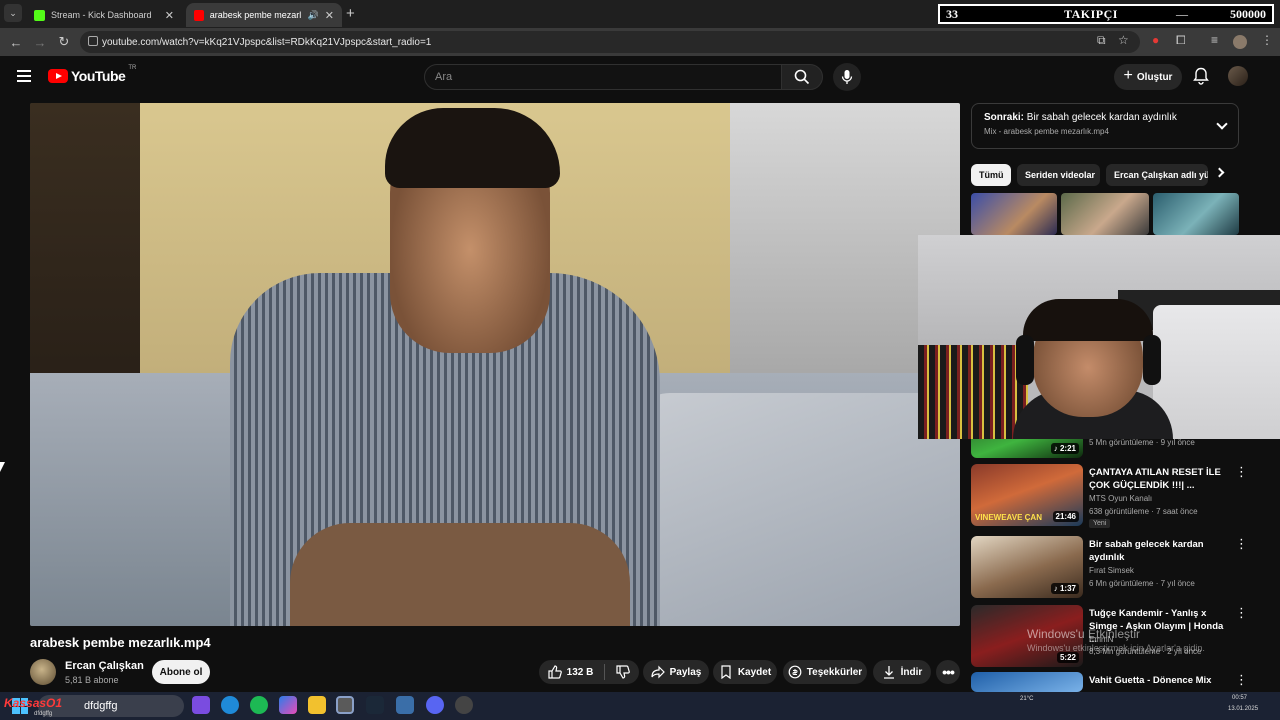  Describe the element at coordinates (658, 672) in the screenshot. I see `share-icon` at that location.